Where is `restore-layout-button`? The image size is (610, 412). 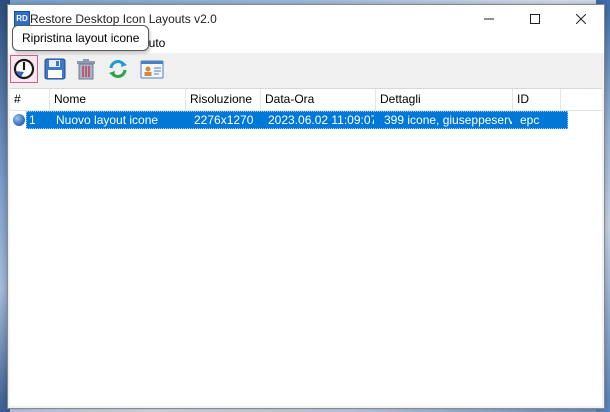 restore-layout-button is located at coordinates (24, 69).